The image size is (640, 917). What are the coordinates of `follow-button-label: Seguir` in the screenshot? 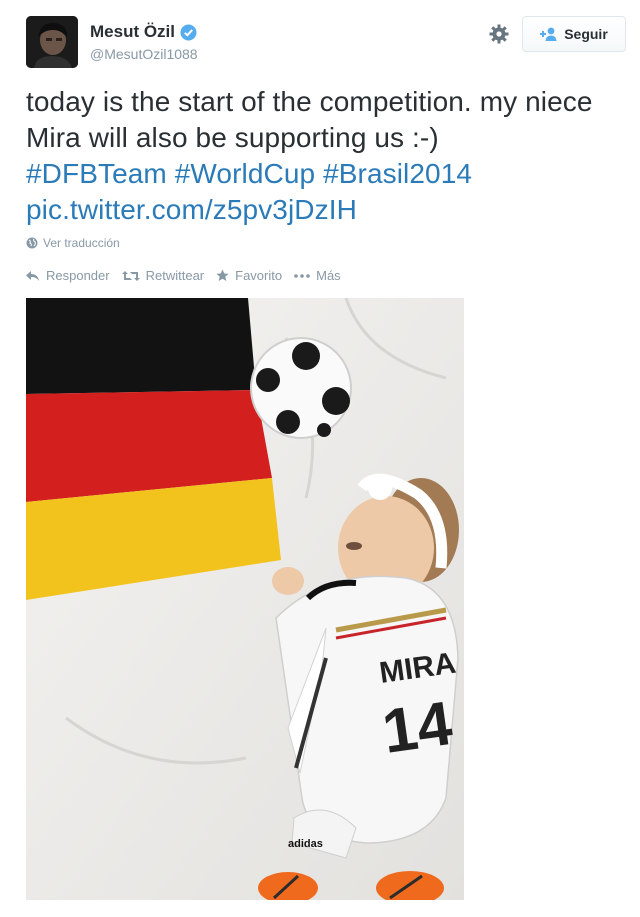 It's located at (586, 34).